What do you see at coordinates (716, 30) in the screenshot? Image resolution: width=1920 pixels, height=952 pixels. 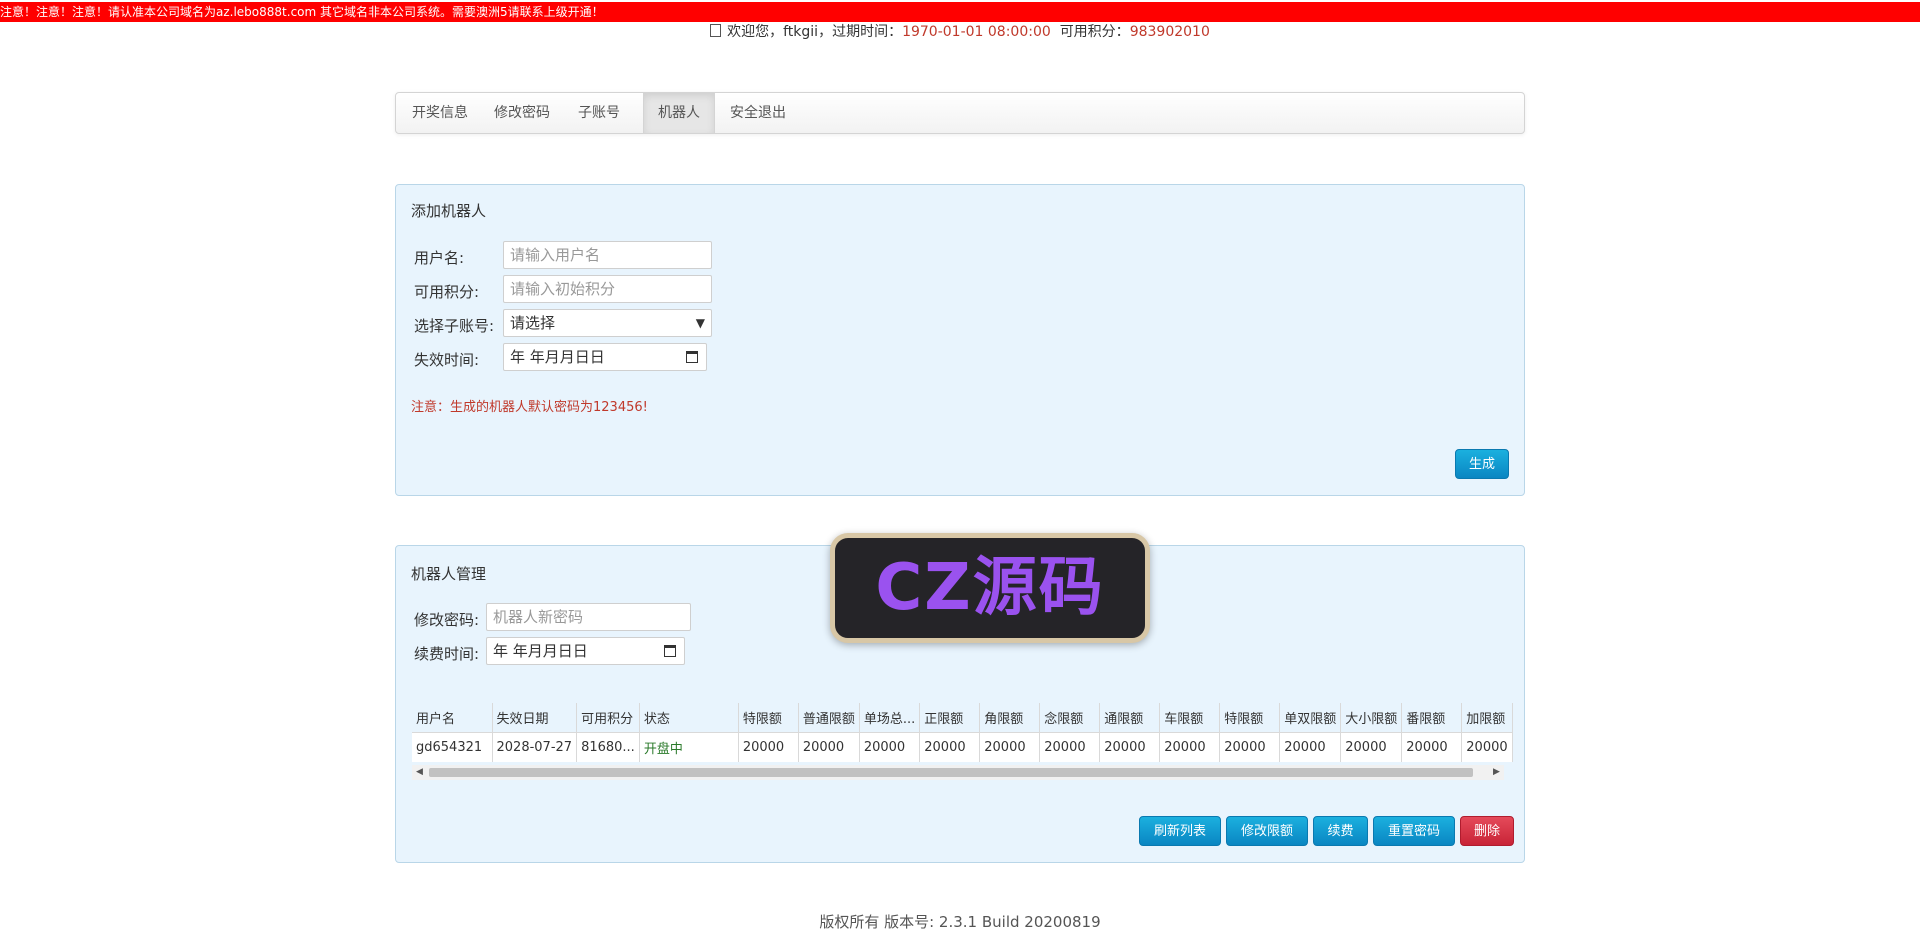 I see `user-icon` at bounding box center [716, 30].